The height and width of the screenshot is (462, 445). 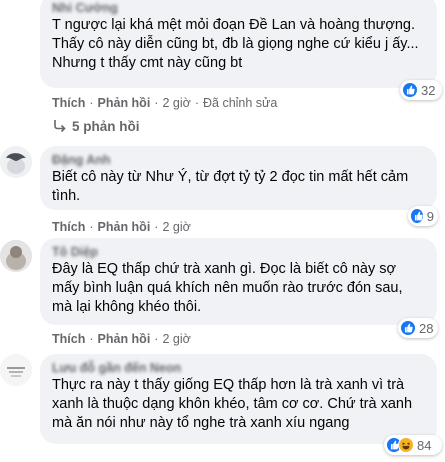 What do you see at coordinates (238, 252) in the screenshot?
I see `comment-author: Tô Diệp` at bounding box center [238, 252].